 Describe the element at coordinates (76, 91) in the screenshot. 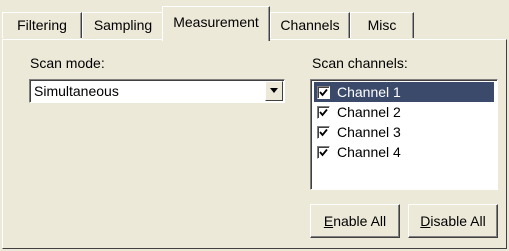

I see `scan-mode-value: Simultaneous` at that location.